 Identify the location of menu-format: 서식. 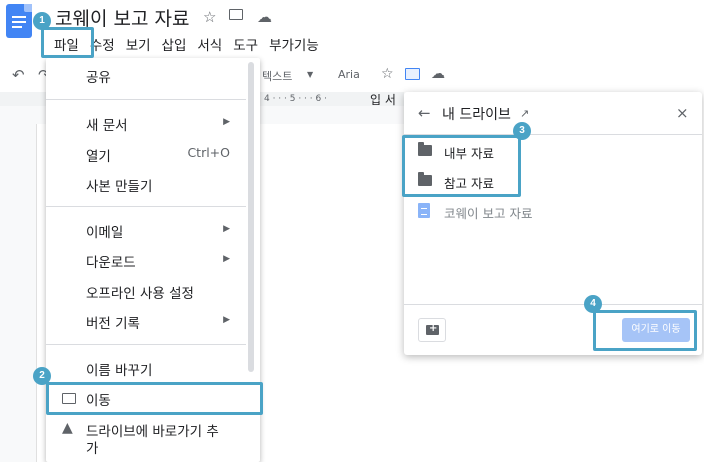
(209, 44).